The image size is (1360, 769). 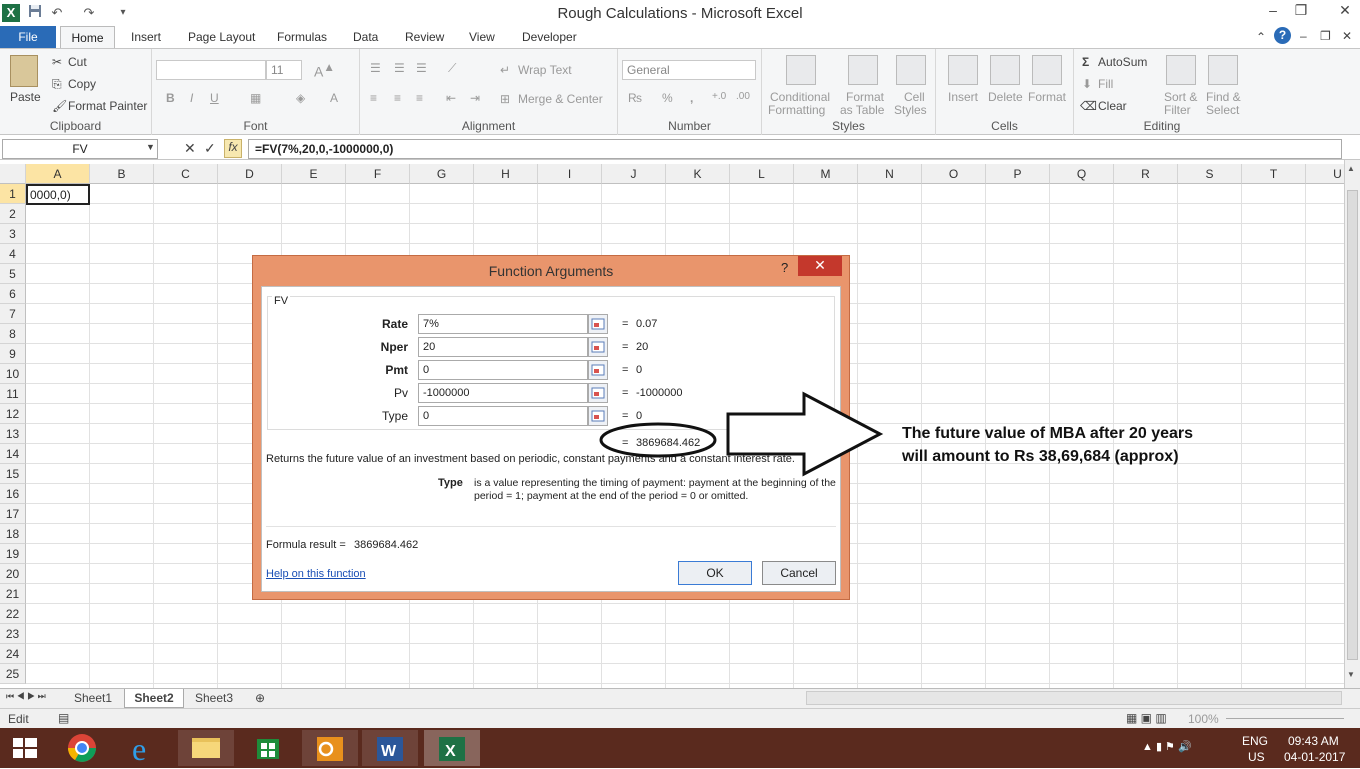 I want to click on outlook-icon, so click(x=330, y=748).